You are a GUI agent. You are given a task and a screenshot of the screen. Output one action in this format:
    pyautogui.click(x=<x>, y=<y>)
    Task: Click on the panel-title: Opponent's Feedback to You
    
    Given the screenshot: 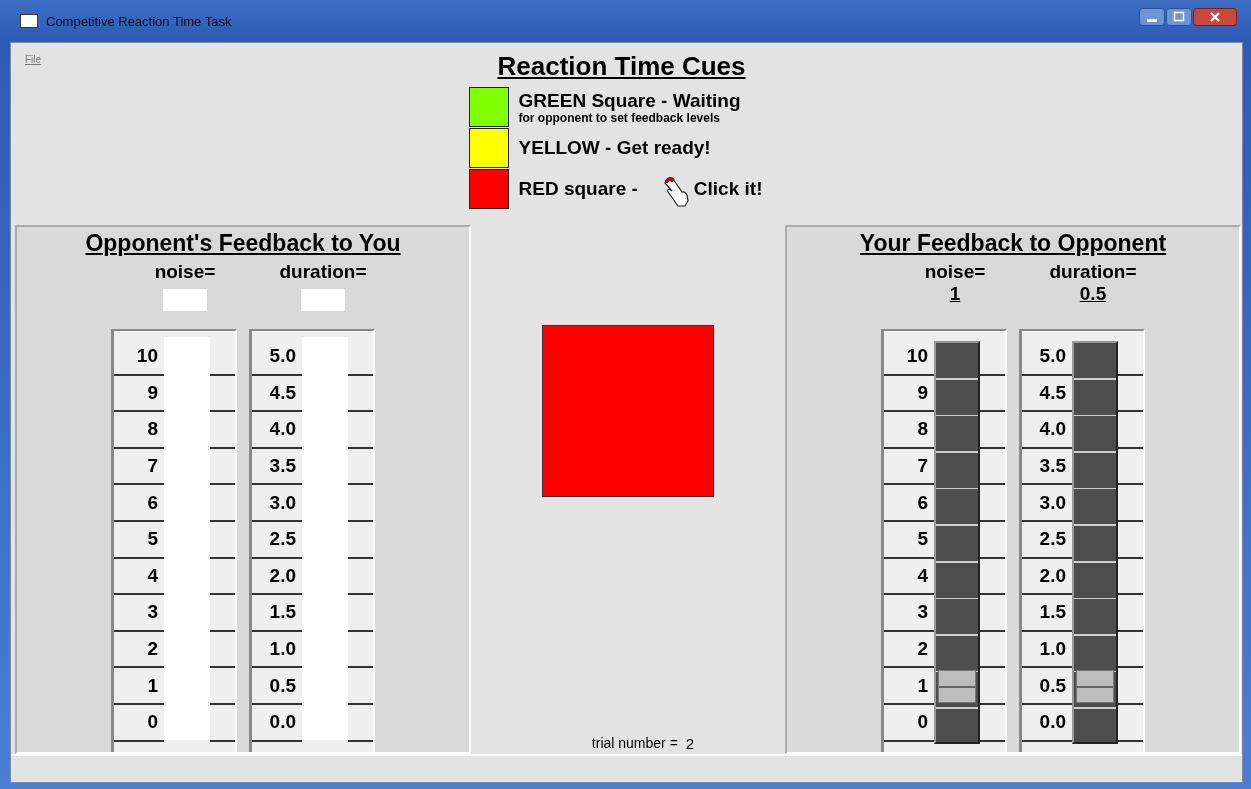 What is the action you would take?
    pyautogui.click(x=243, y=243)
    